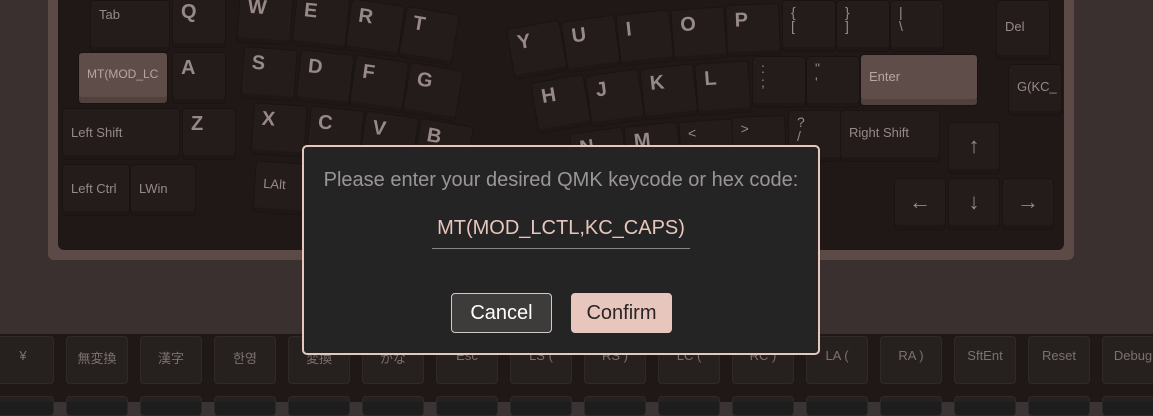 The height and width of the screenshot is (416, 1153). I want to click on palette-key-hanyeong: 한영, so click(245, 360).